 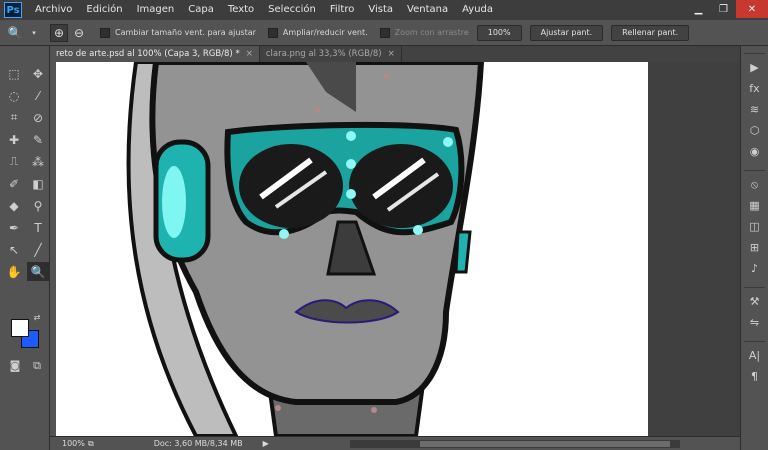 I want to click on crop-tool-icon: ⌗, so click(x=14, y=117).